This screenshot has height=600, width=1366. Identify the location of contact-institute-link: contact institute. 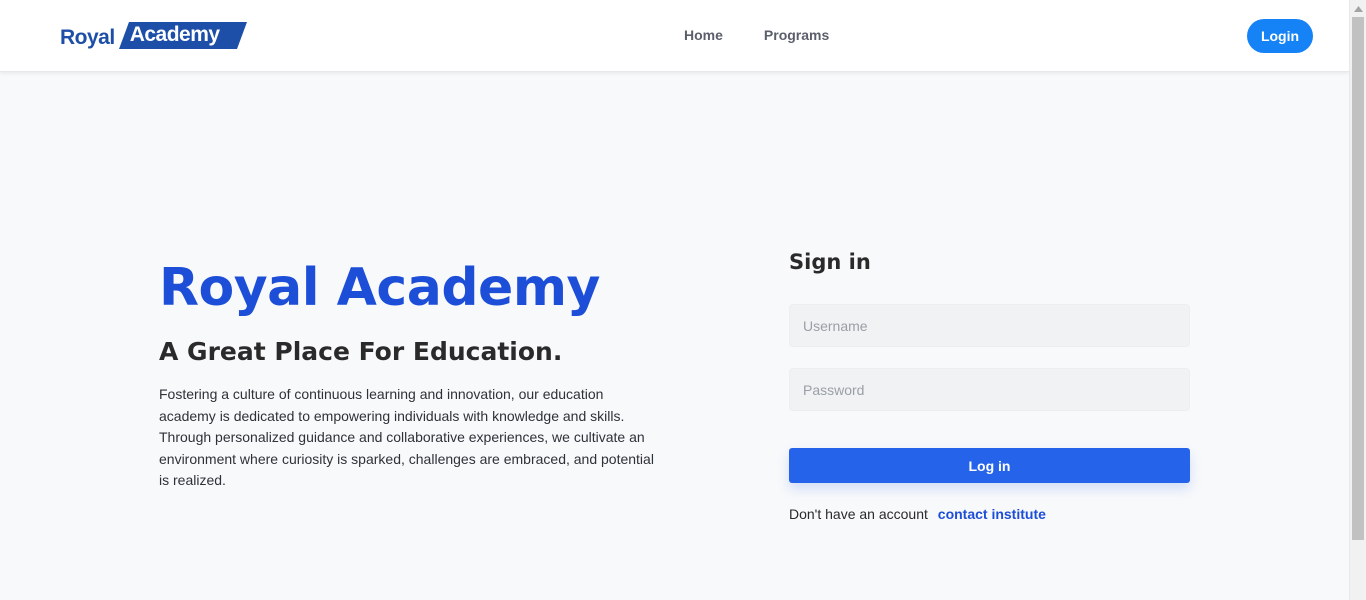
(992, 514).